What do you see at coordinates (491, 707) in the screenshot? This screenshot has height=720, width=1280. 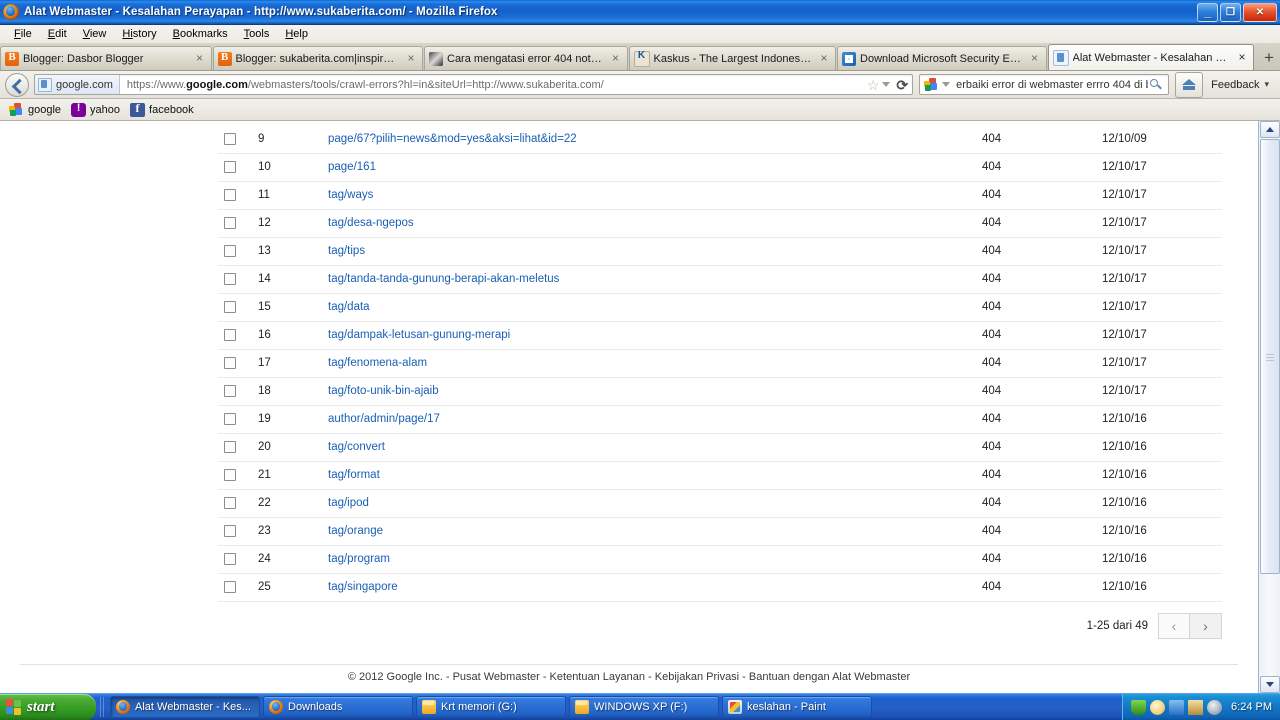 I see `taskbar-item-krt-memori: Krt memori (G:)` at bounding box center [491, 707].